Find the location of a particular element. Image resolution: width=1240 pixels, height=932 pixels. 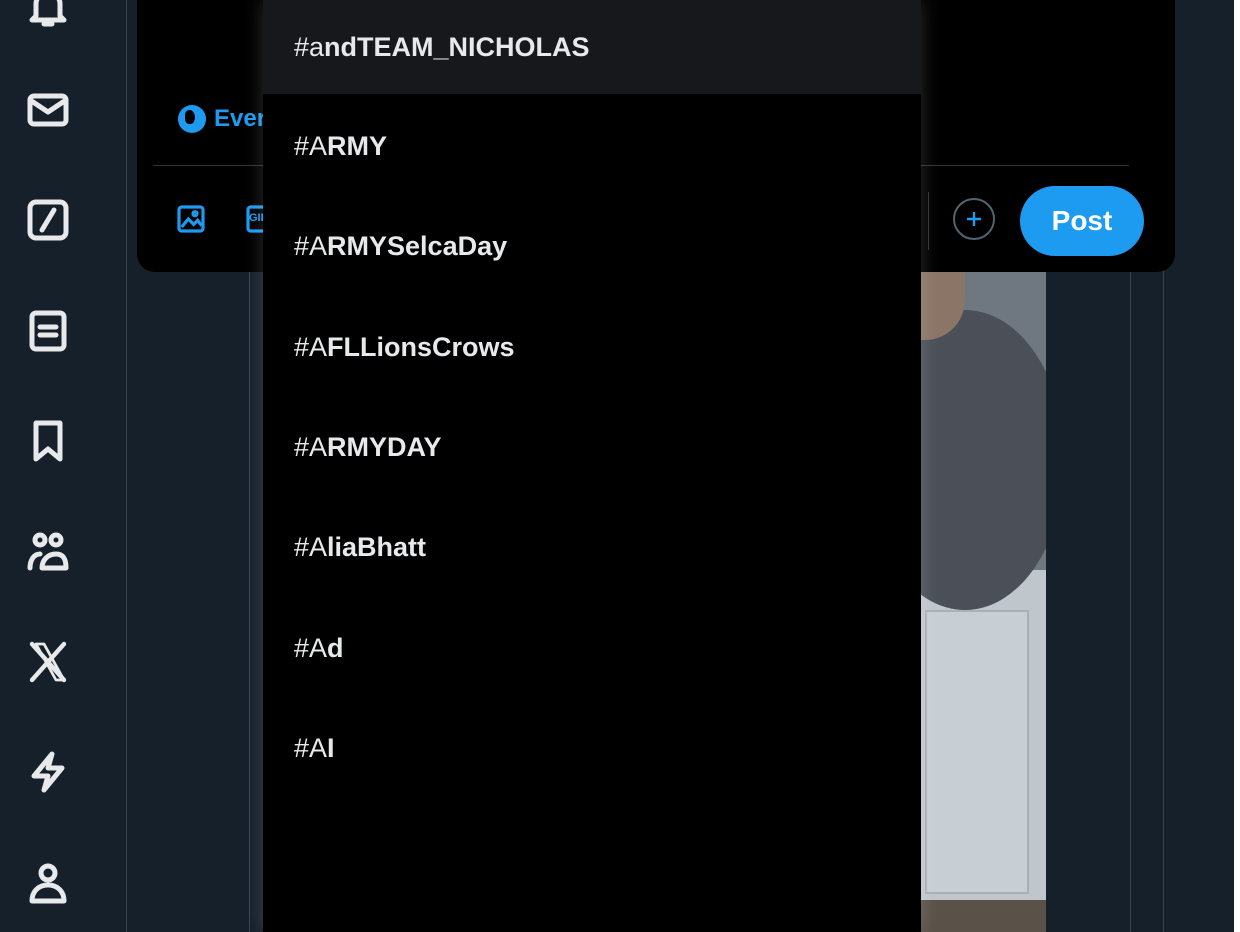

bookmarks-icon is located at coordinates (48, 441).